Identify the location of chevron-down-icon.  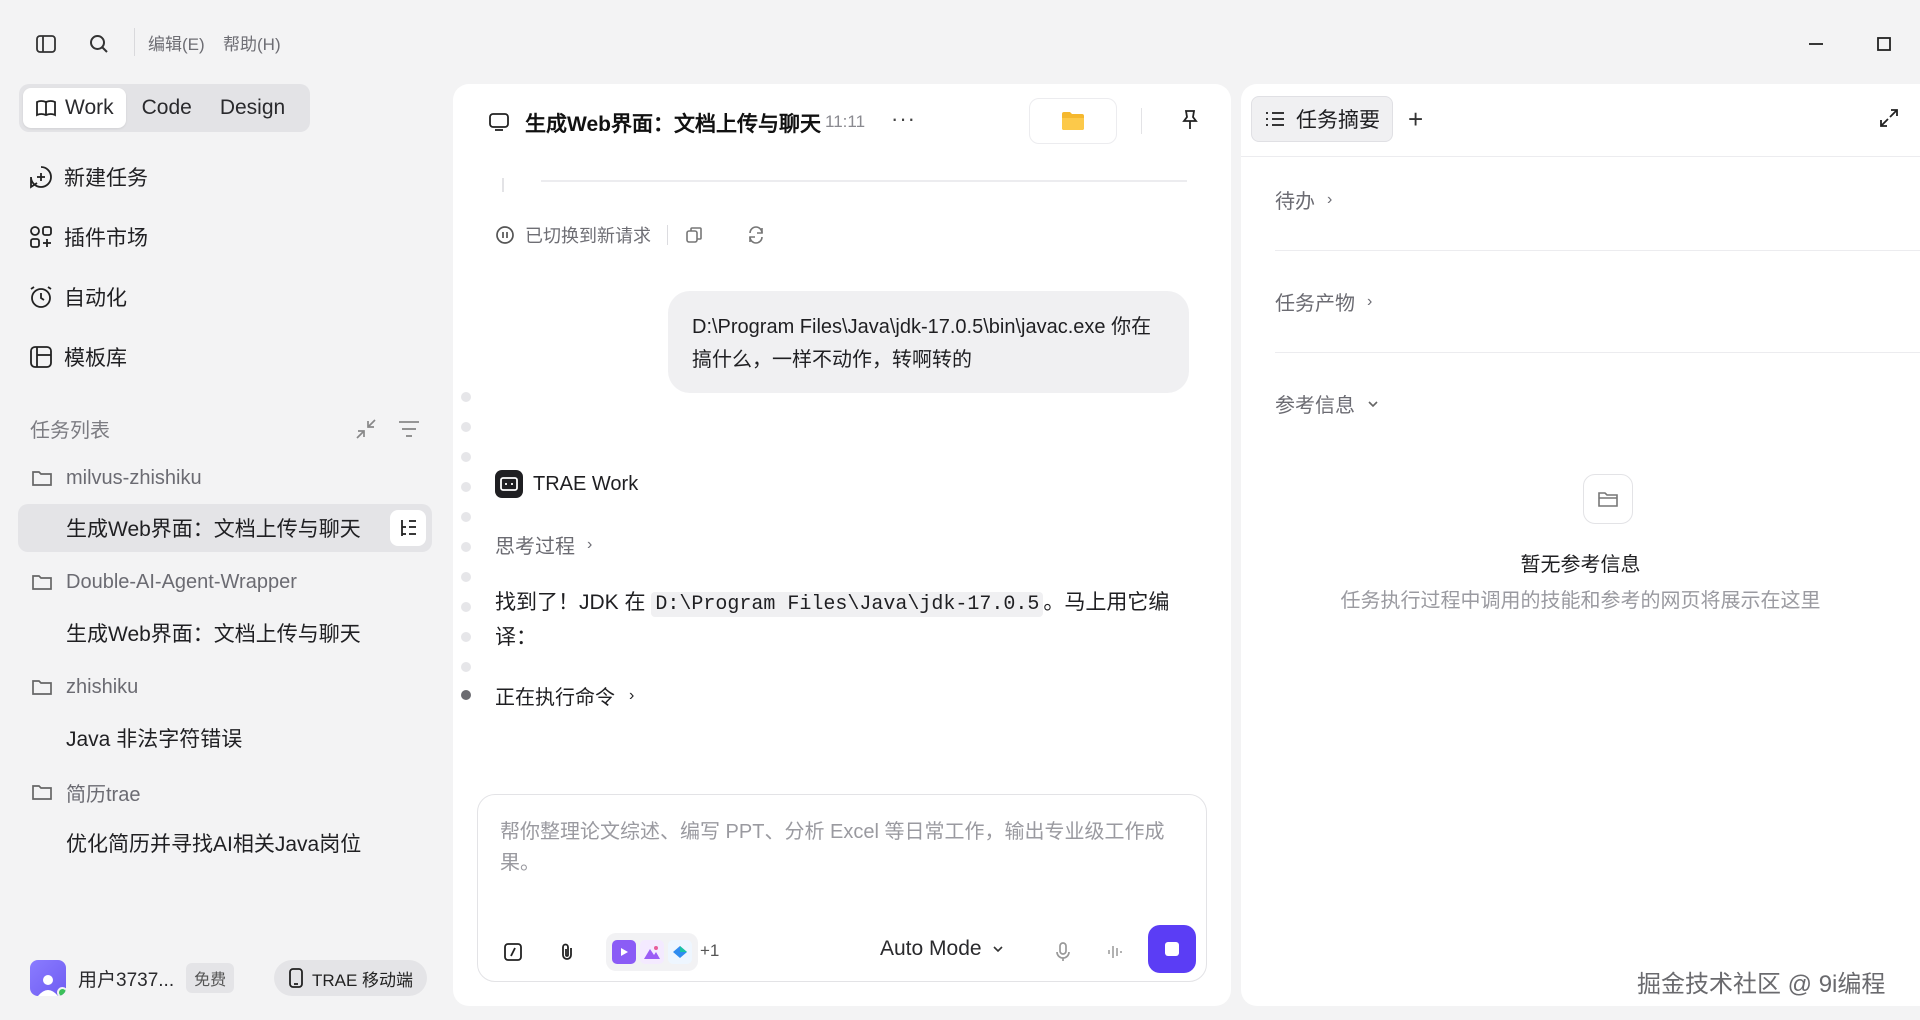
(1373, 403).